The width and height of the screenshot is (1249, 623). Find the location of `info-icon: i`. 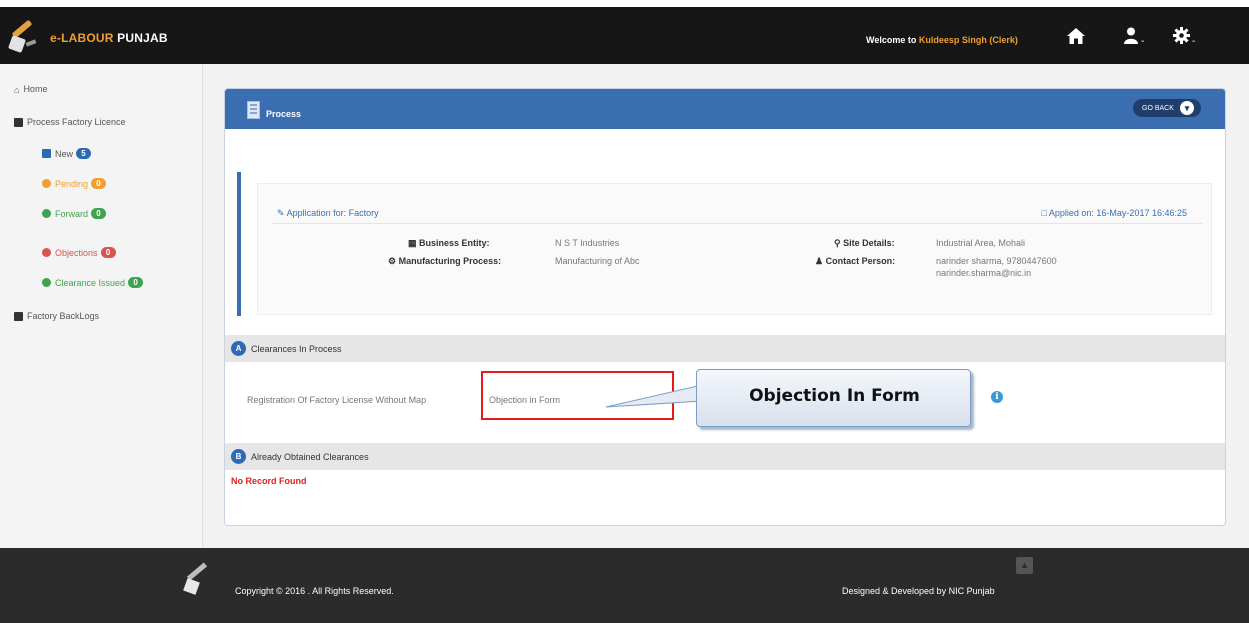

info-icon: i is located at coordinates (997, 397).